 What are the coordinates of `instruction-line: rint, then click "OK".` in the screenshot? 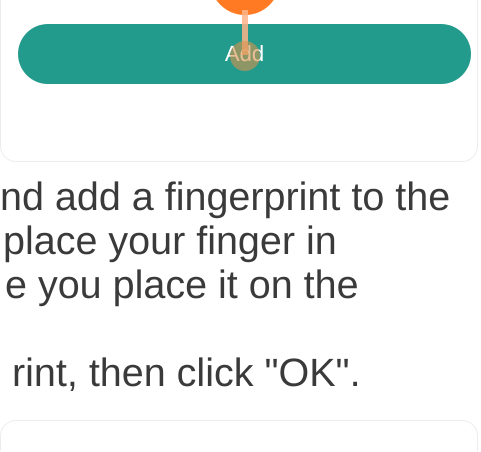 It's located at (186, 373).